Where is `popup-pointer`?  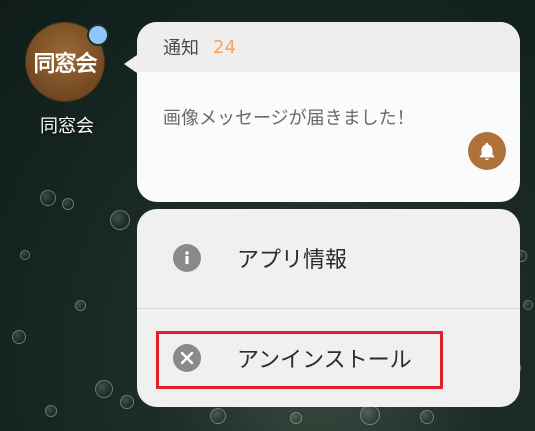 popup-pointer is located at coordinates (130, 64).